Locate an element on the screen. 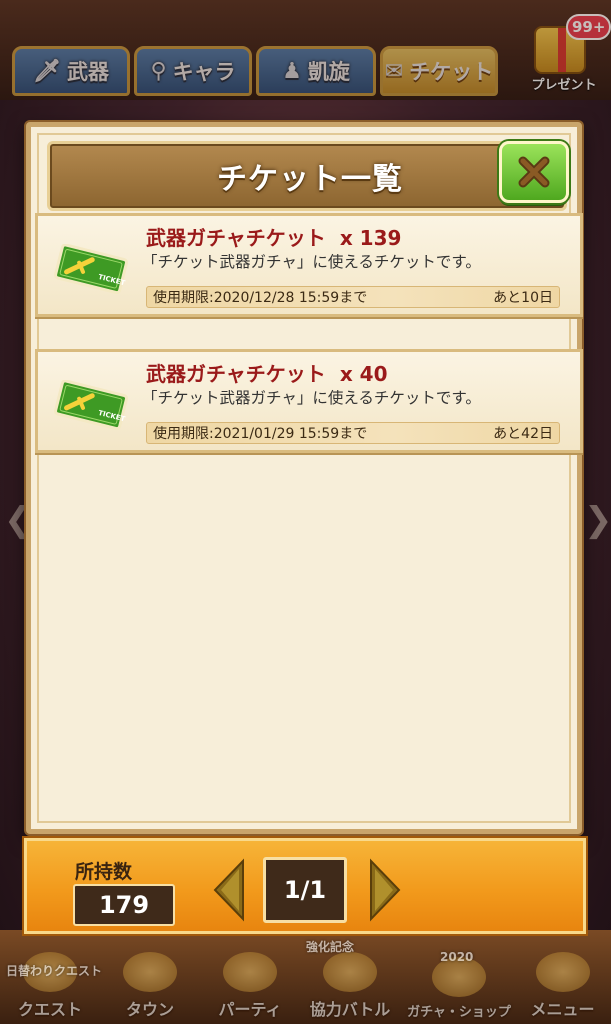 The image size is (611, 1024). remaining-days: あと42日 is located at coordinates (523, 434).